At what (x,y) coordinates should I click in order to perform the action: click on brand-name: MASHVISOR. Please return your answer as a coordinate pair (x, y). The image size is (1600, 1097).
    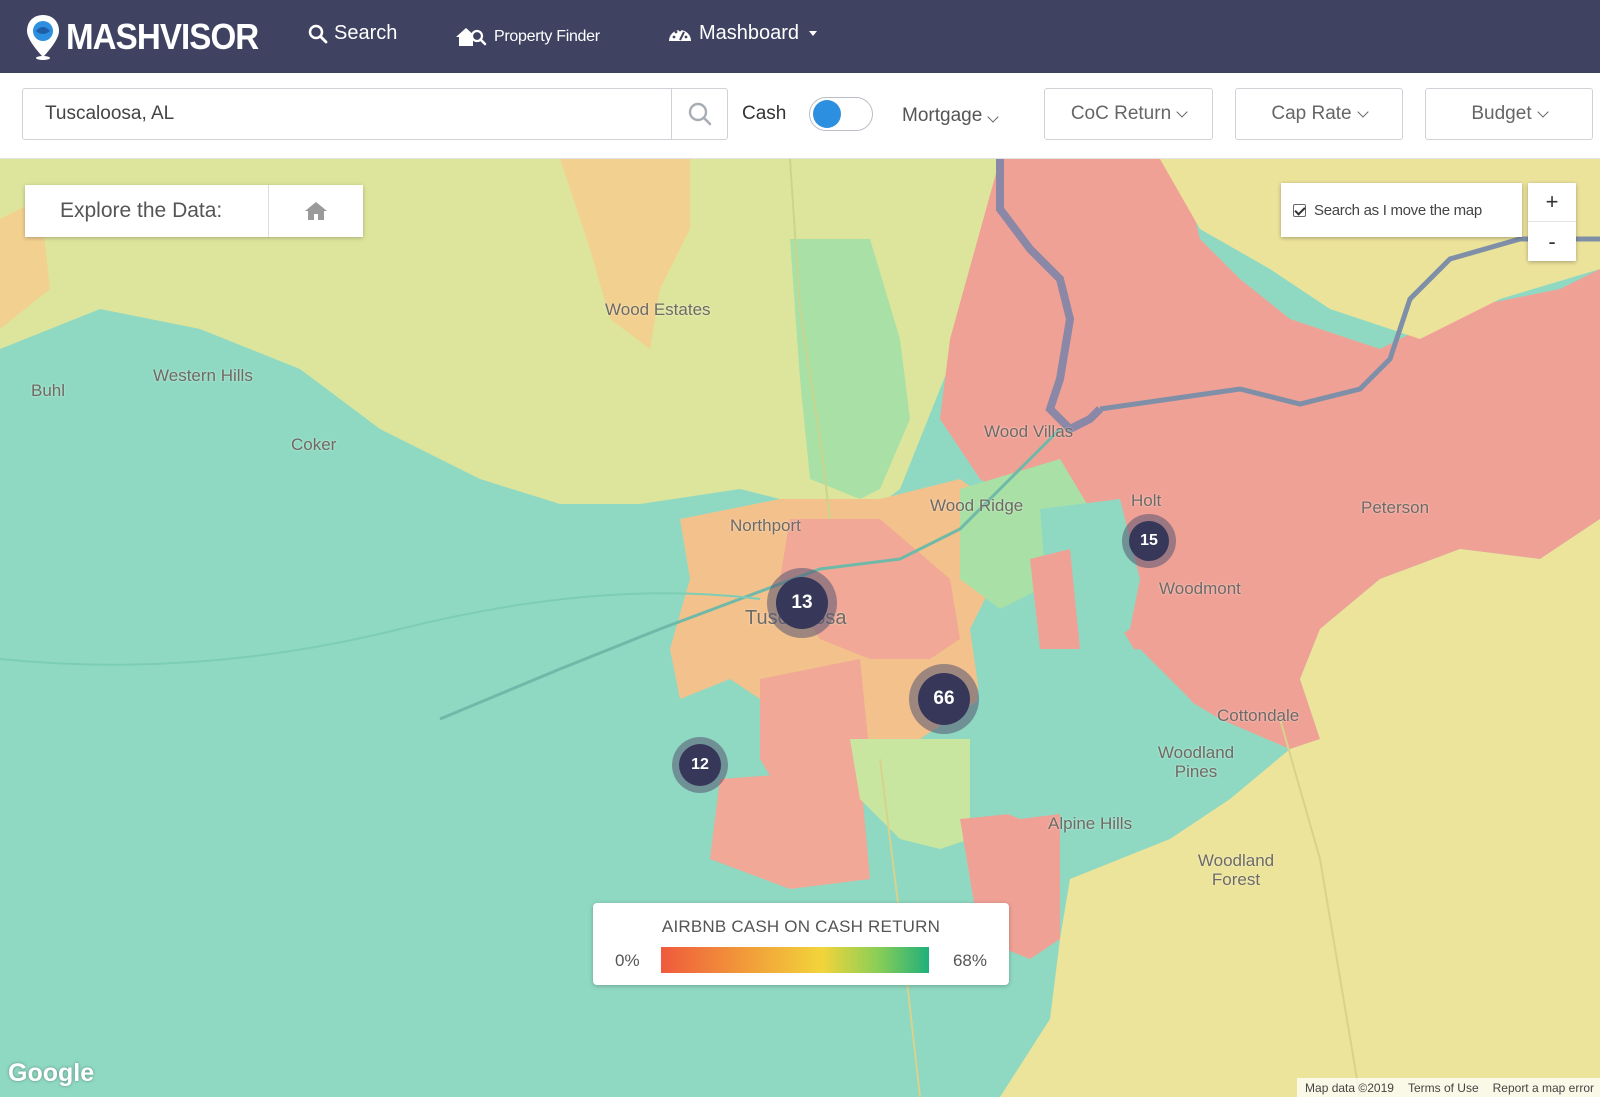
    Looking at the image, I should click on (162, 36).